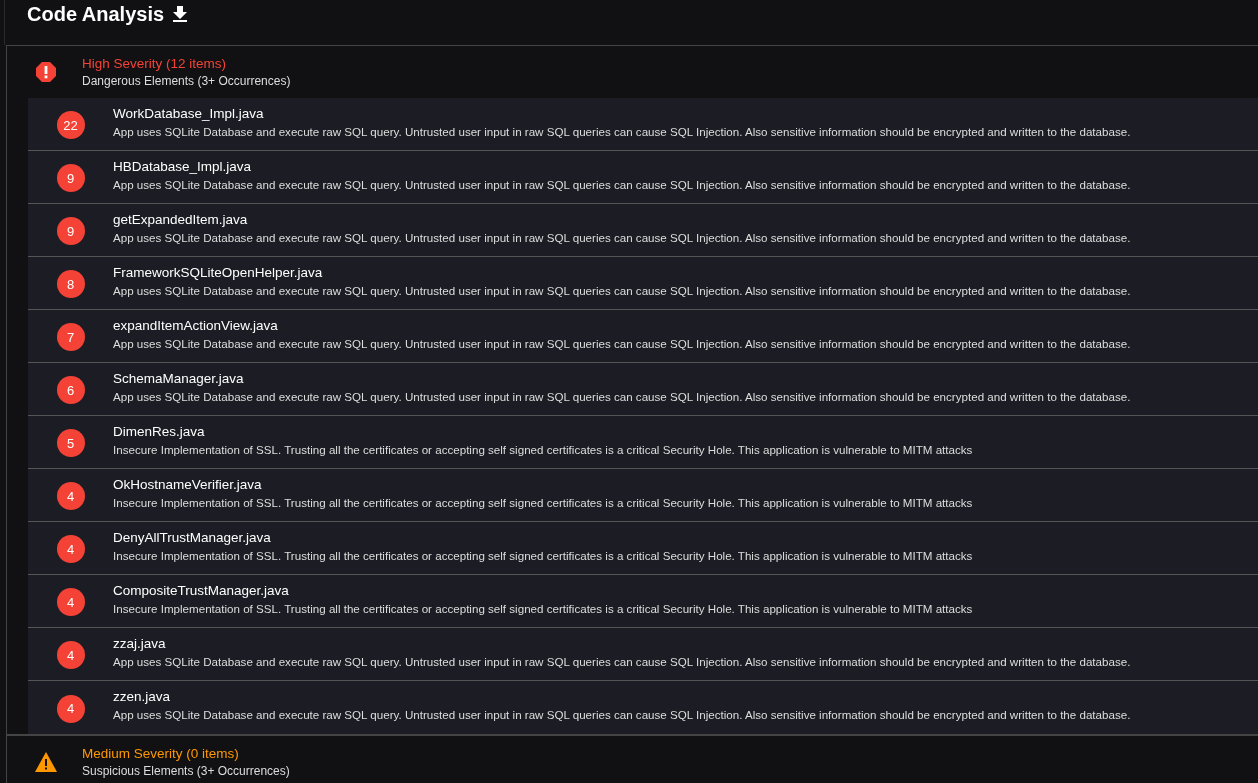 Image resolution: width=1258 pixels, height=783 pixels. Describe the element at coordinates (218, 272) in the screenshot. I see `file-name: FrameworkSQLiteOpenHelper.java` at that location.